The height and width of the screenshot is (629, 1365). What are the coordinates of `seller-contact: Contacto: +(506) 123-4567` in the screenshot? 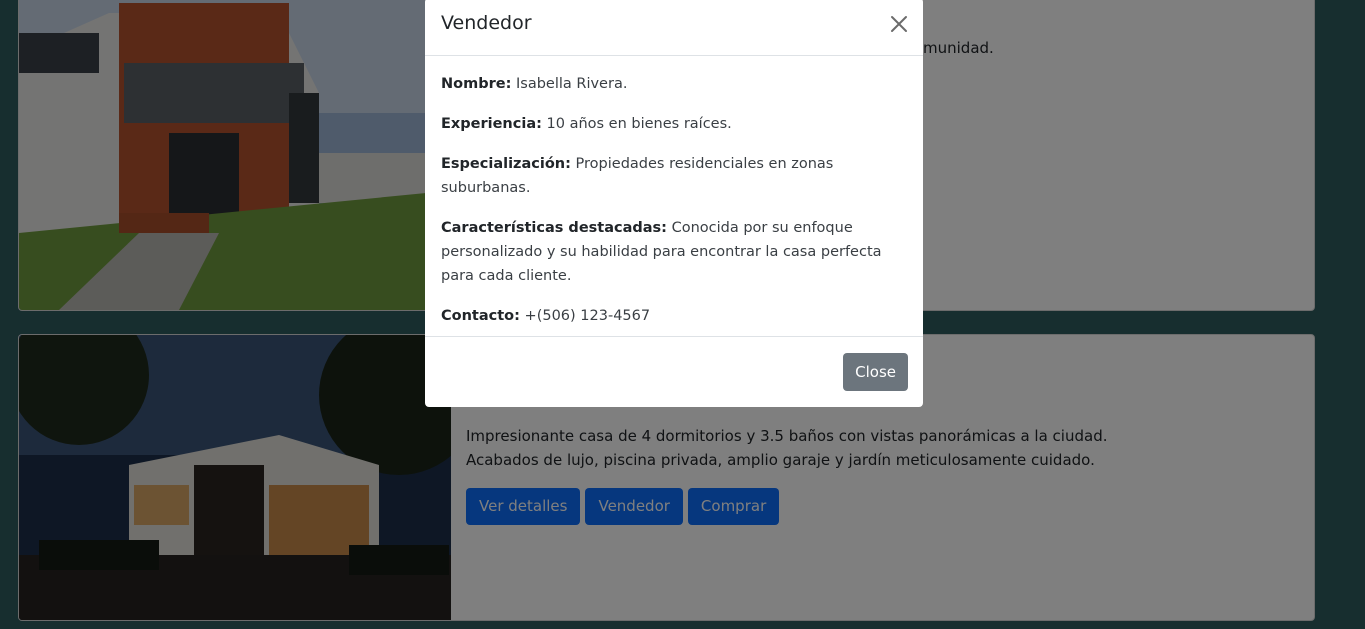 It's located at (674, 316).